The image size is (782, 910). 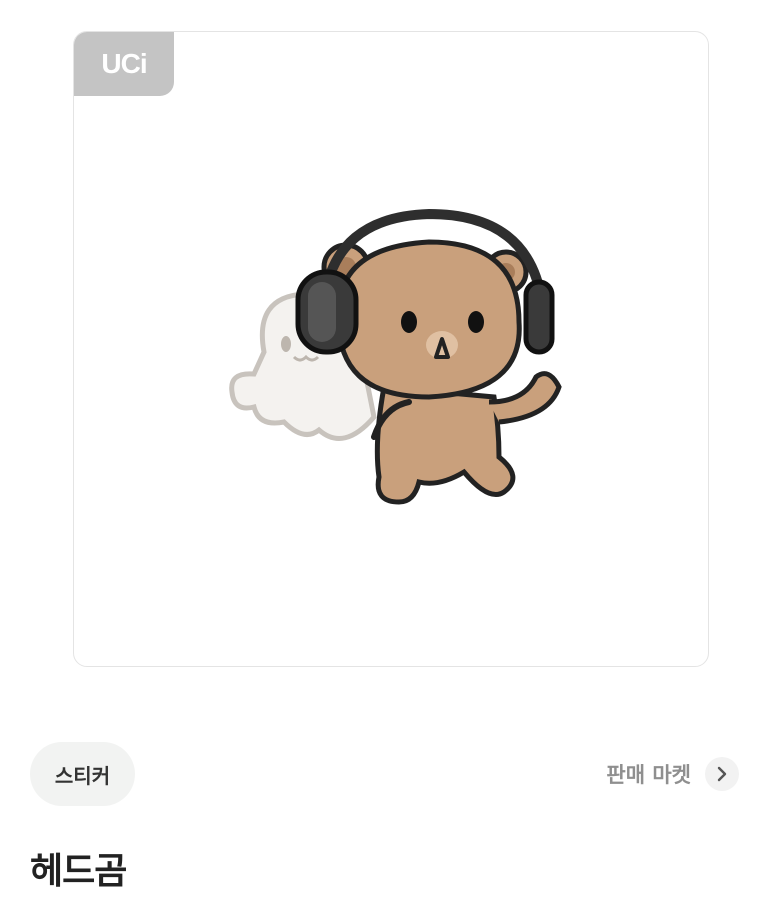 I want to click on chevron-right-icon, so click(x=722, y=774).